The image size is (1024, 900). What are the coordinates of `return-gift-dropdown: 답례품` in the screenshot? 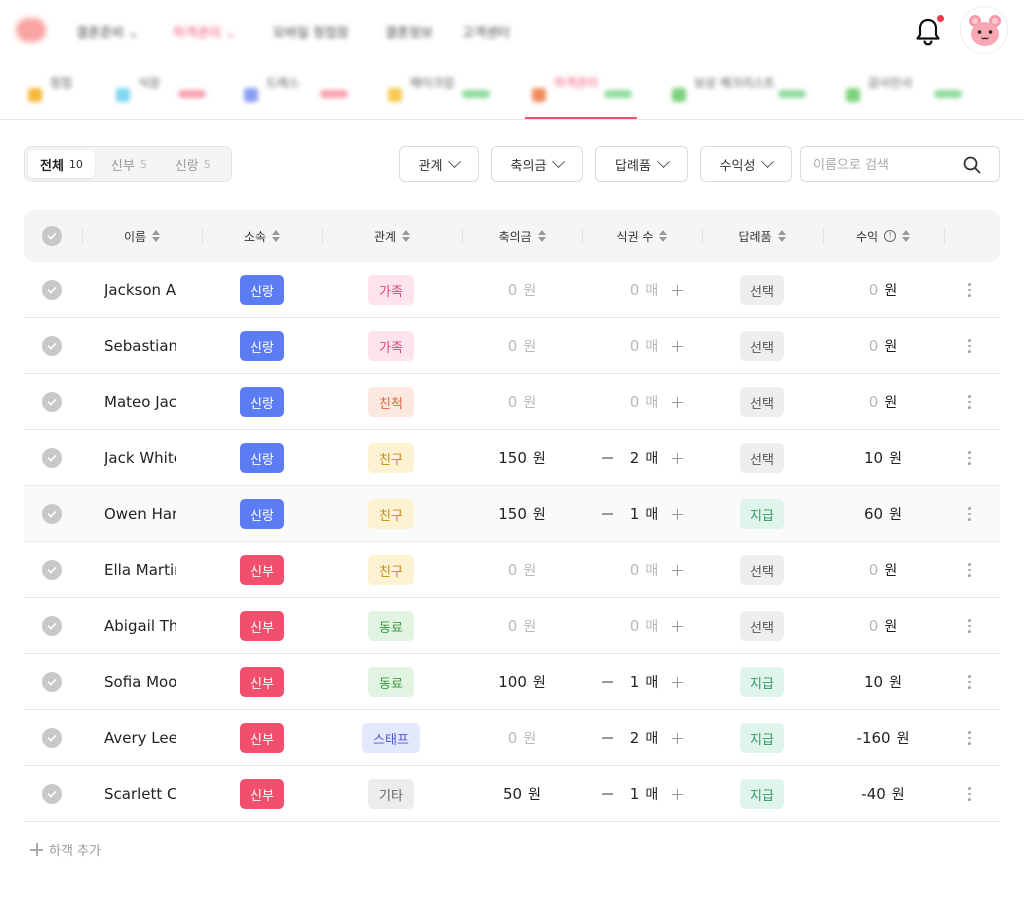 It's located at (641, 164).